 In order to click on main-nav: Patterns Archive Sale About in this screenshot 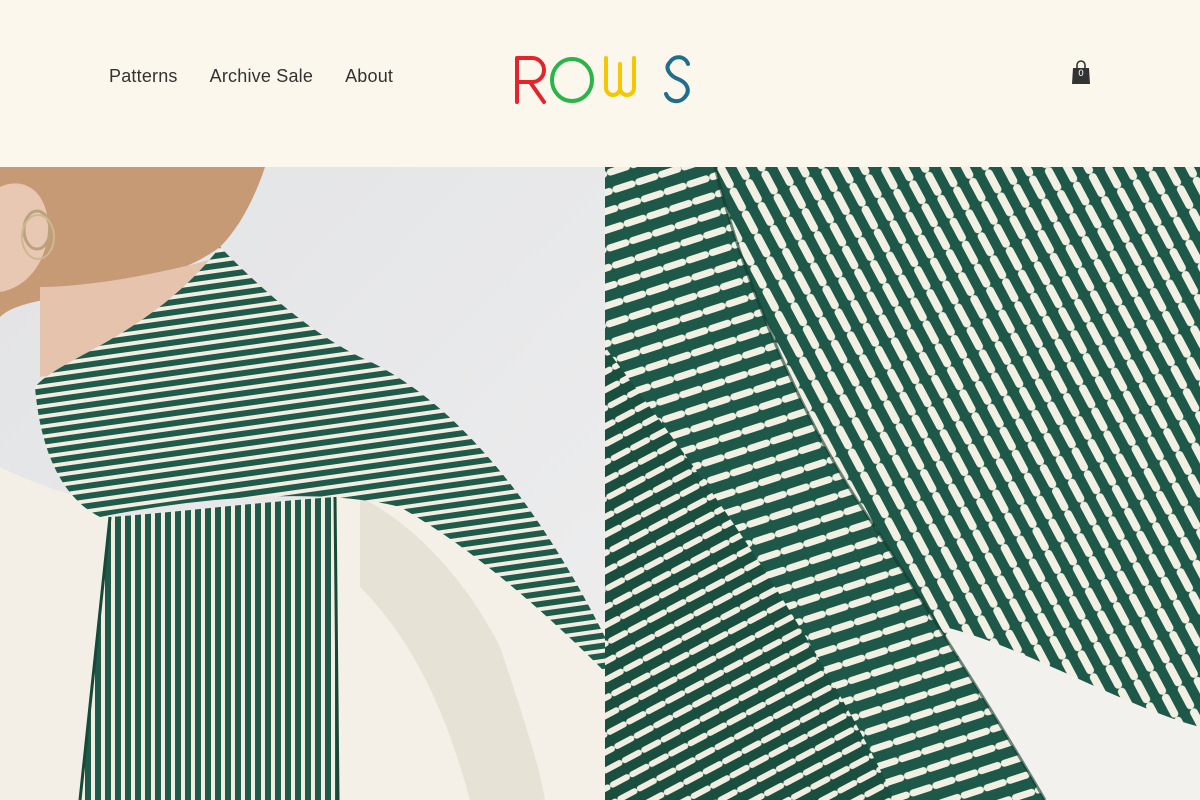, I will do `click(251, 76)`.